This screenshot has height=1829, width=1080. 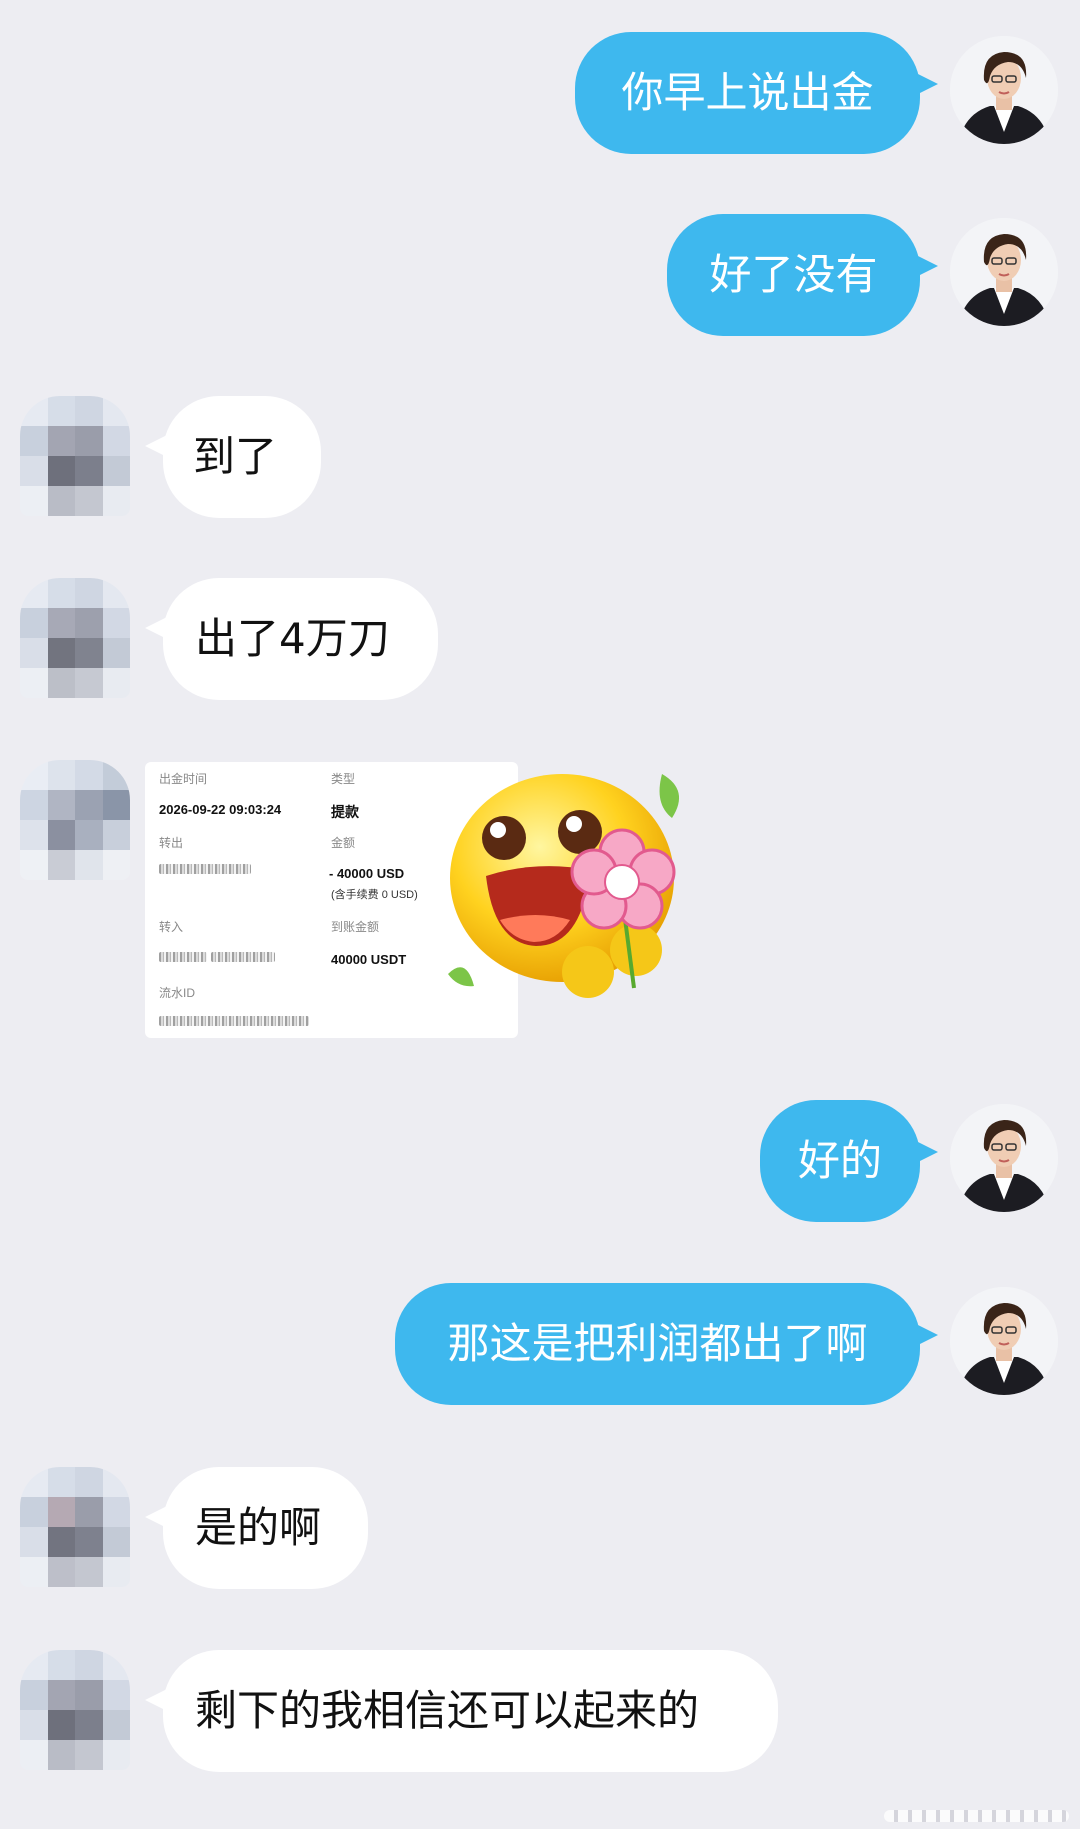 What do you see at coordinates (343, 843) in the screenshot?
I see `amount-label: 金额` at bounding box center [343, 843].